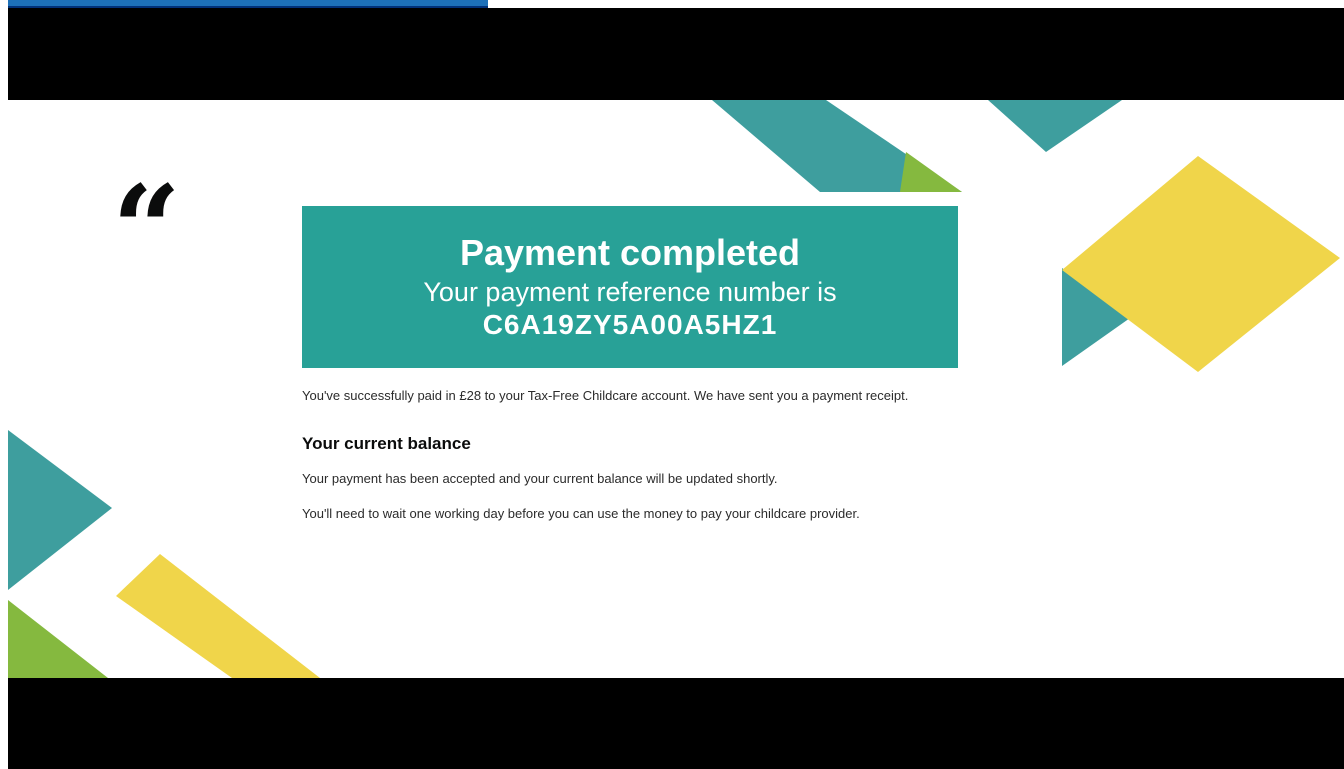 This screenshot has width=1344, height=769. I want to click on left-green-shape, so click(58, 639).